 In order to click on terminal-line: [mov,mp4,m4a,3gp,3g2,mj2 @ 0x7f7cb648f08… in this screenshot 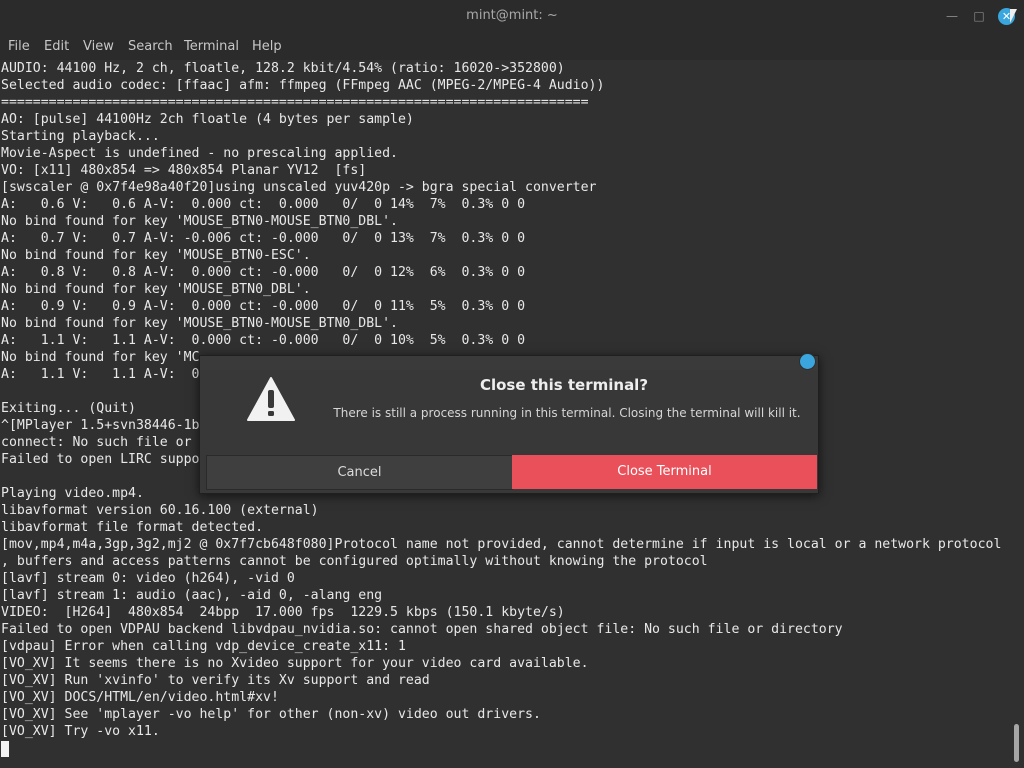, I will do `click(501, 544)`.